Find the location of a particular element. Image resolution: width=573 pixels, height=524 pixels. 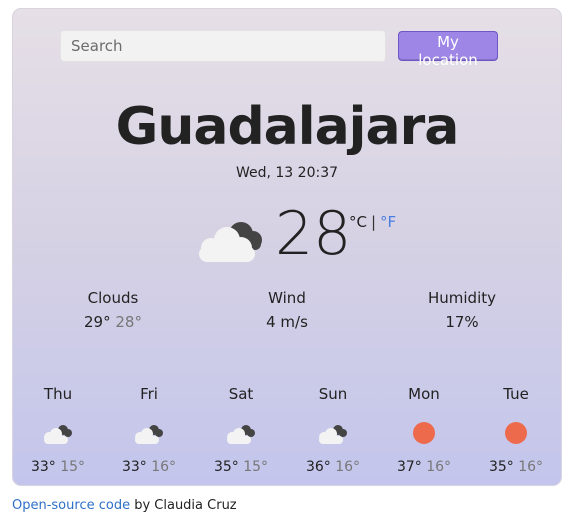

forecast-day: Thu 33° 15° is located at coordinates (58, 430).